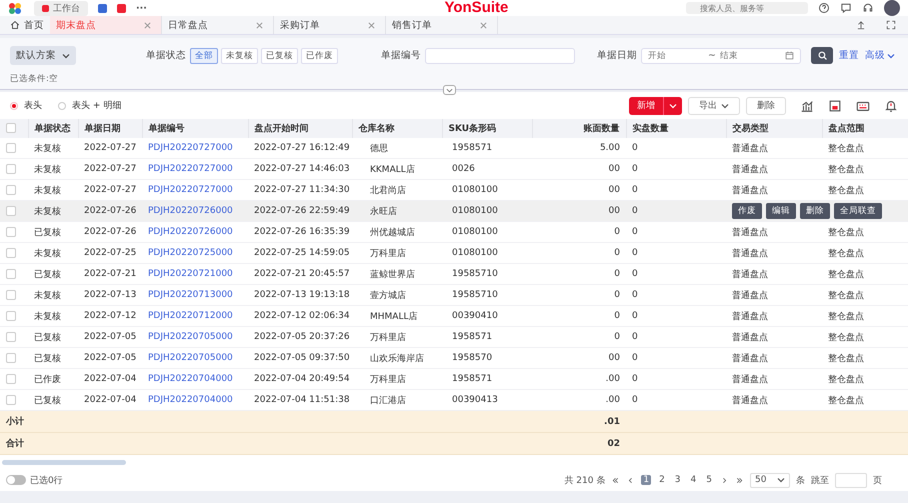 This screenshot has width=908, height=503. What do you see at coordinates (849, 55) in the screenshot?
I see `reset-link: 重置` at bounding box center [849, 55].